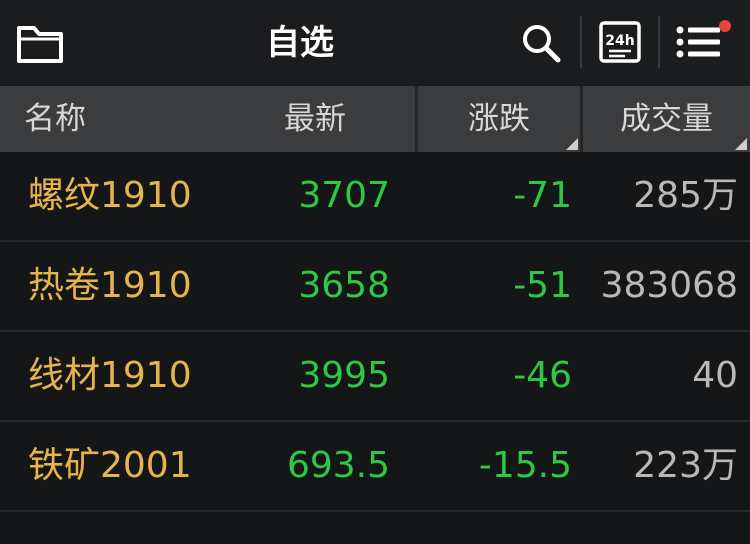  Describe the element at coordinates (542, 375) in the screenshot. I see `price-change: -46` at that location.